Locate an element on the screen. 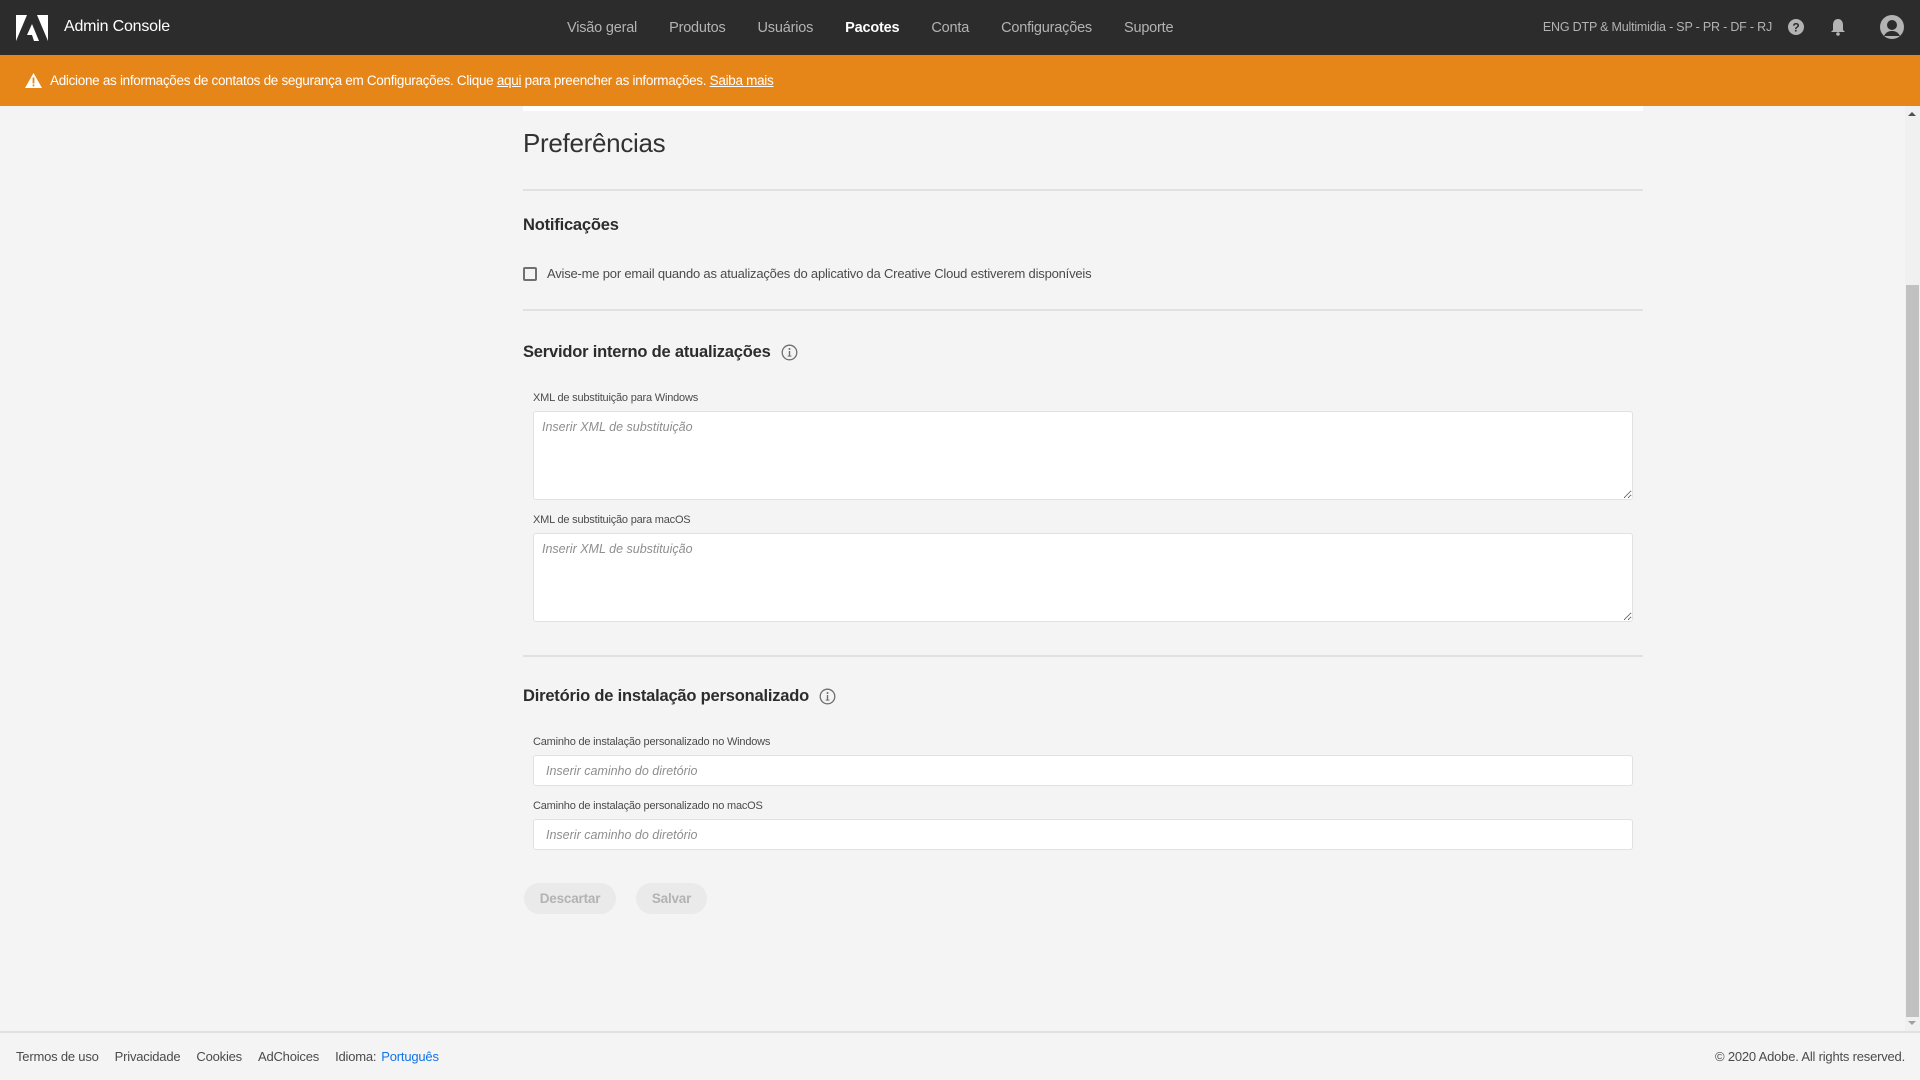 The height and width of the screenshot is (1080, 1920). app-title: Admin Console is located at coordinates (117, 27).